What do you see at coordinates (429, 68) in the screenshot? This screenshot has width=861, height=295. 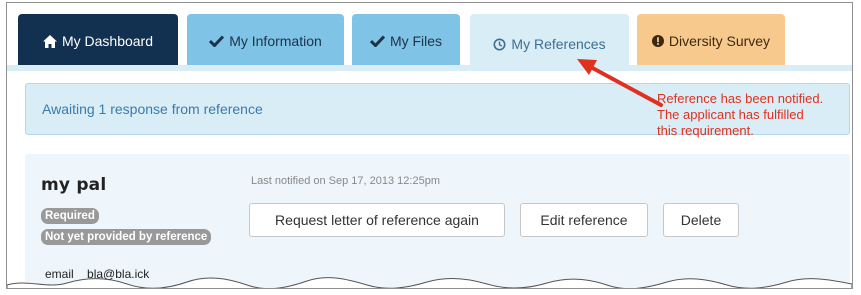 I see `tab-bar-underline` at bounding box center [429, 68].